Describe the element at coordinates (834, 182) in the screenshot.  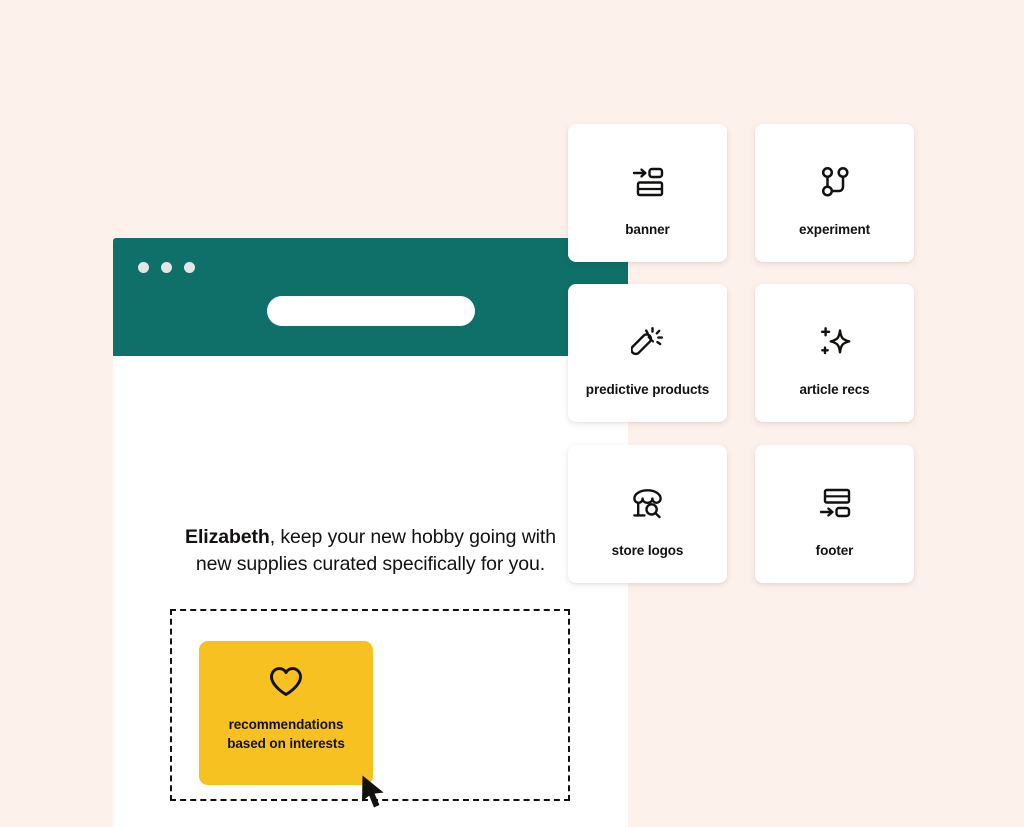
I see `experiment-branch-icon` at that location.